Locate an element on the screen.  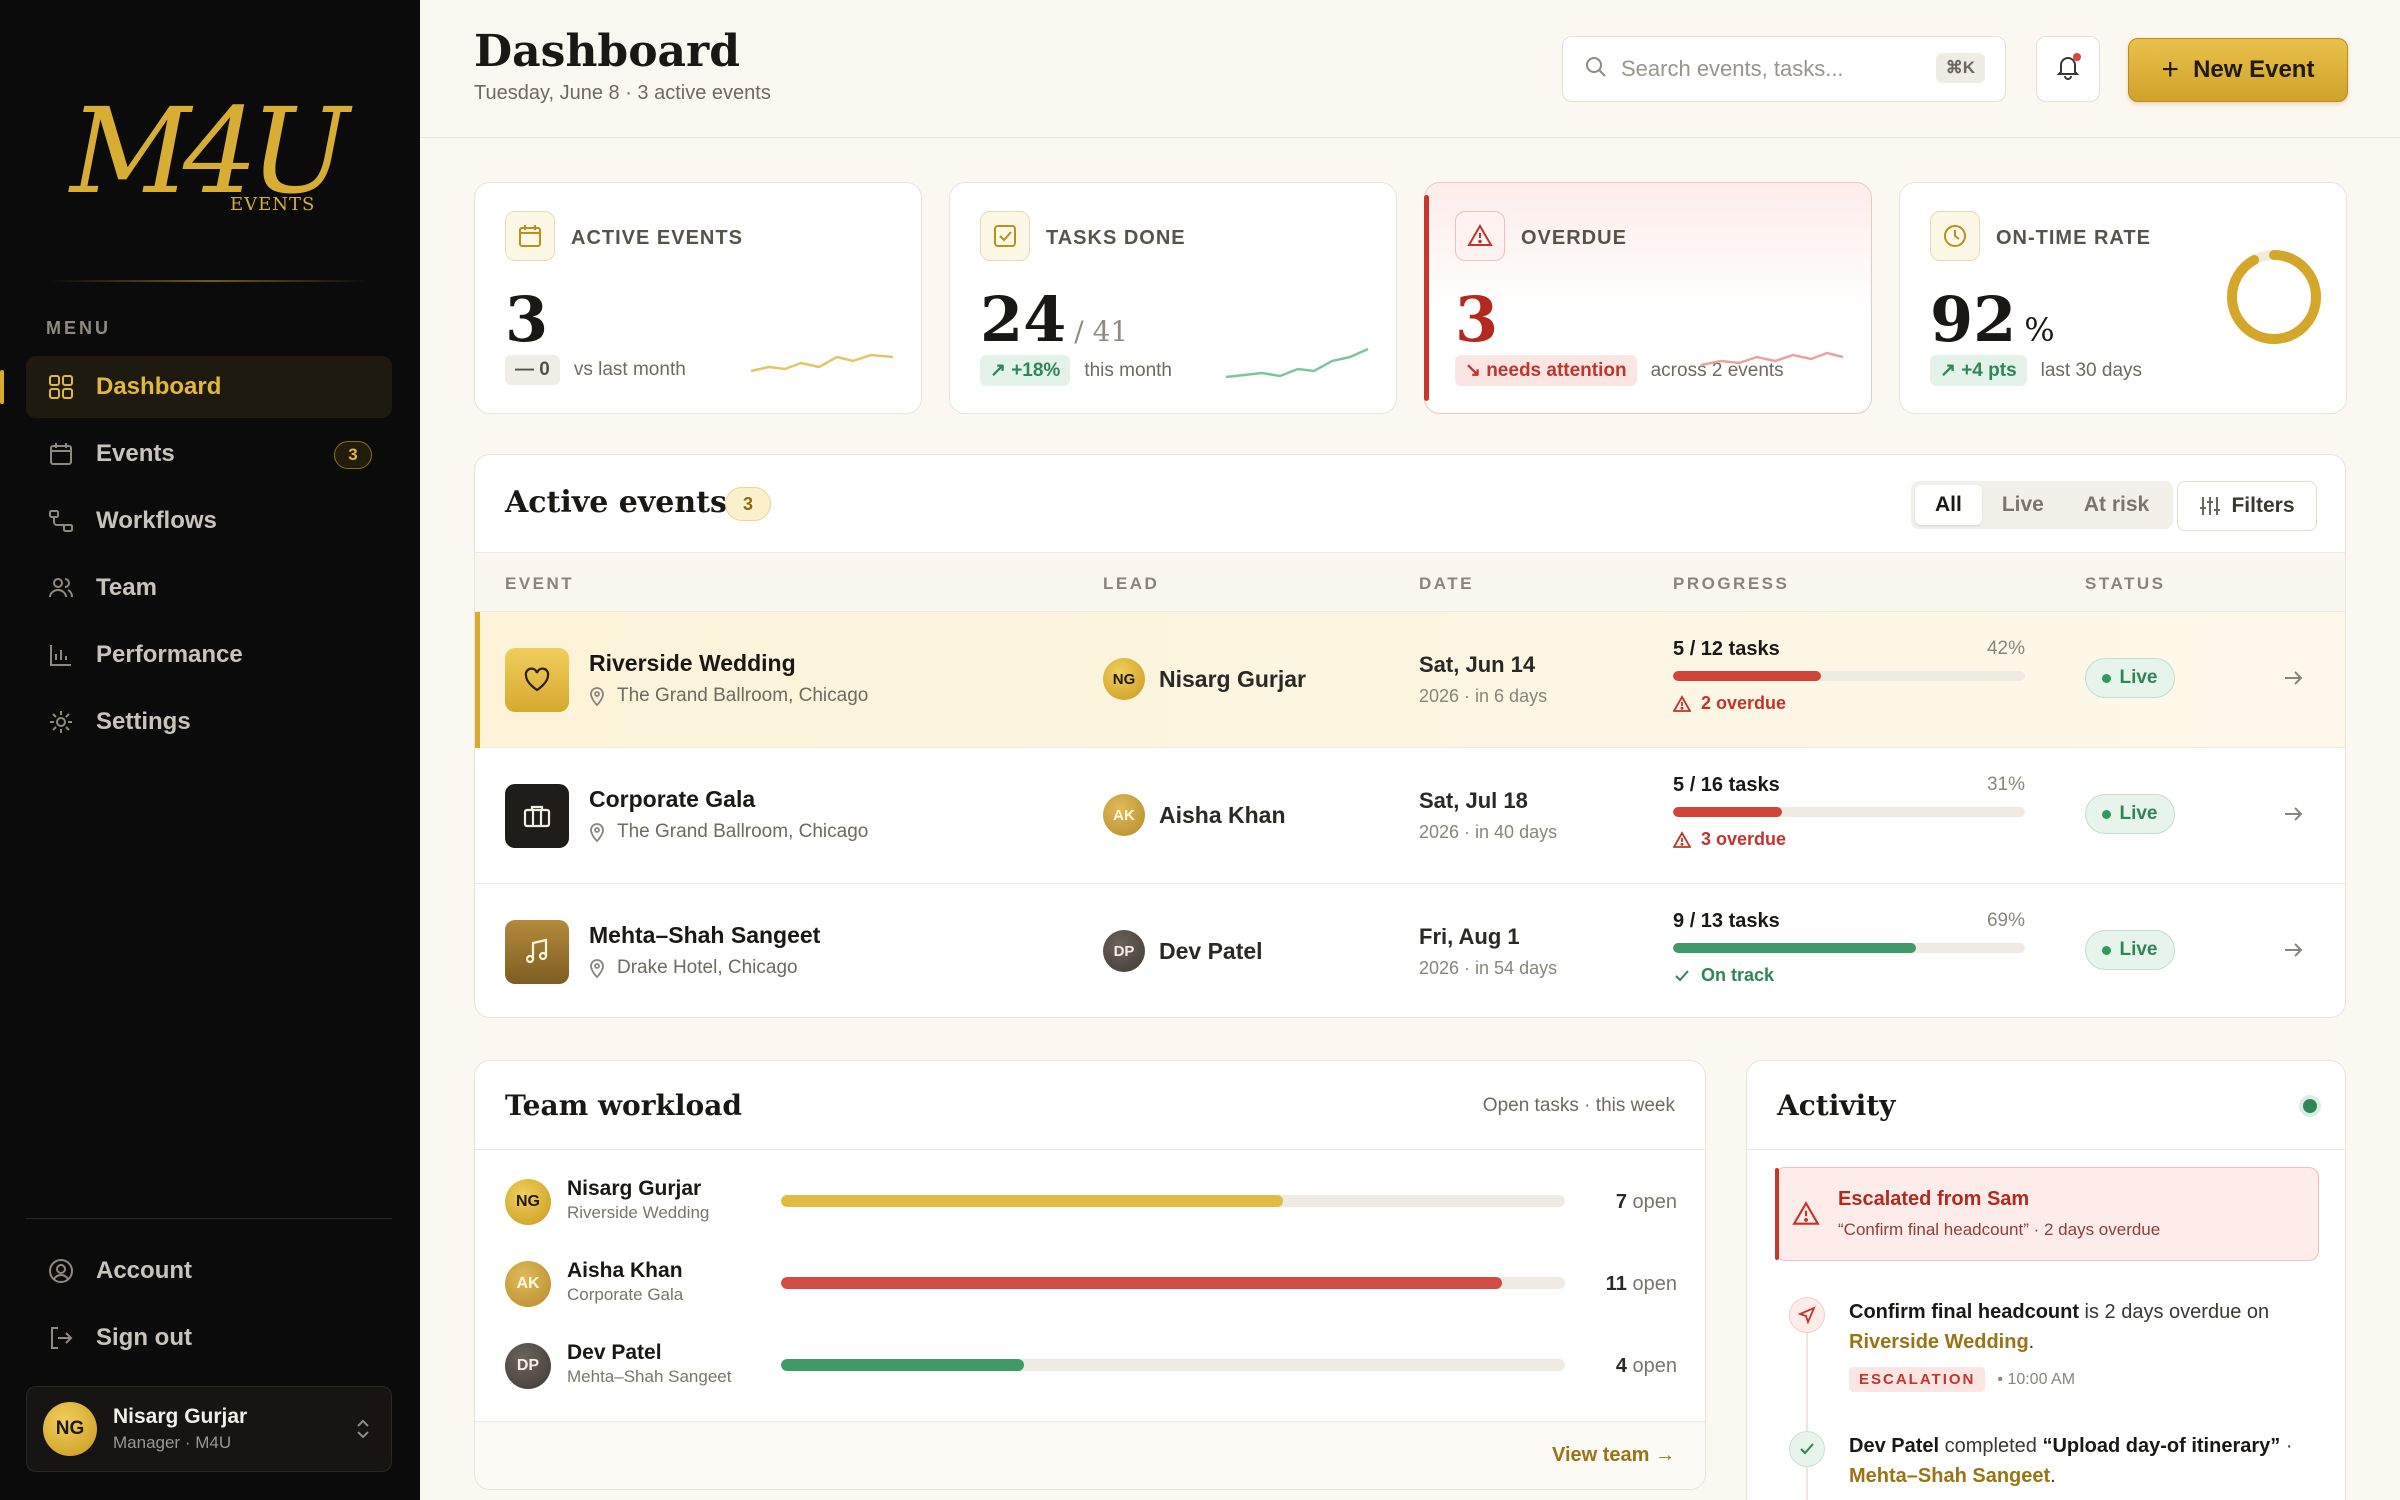
list-item: AK Aisha Khan Corporate Gala 11 open is located at coordinates (1091, 1283).